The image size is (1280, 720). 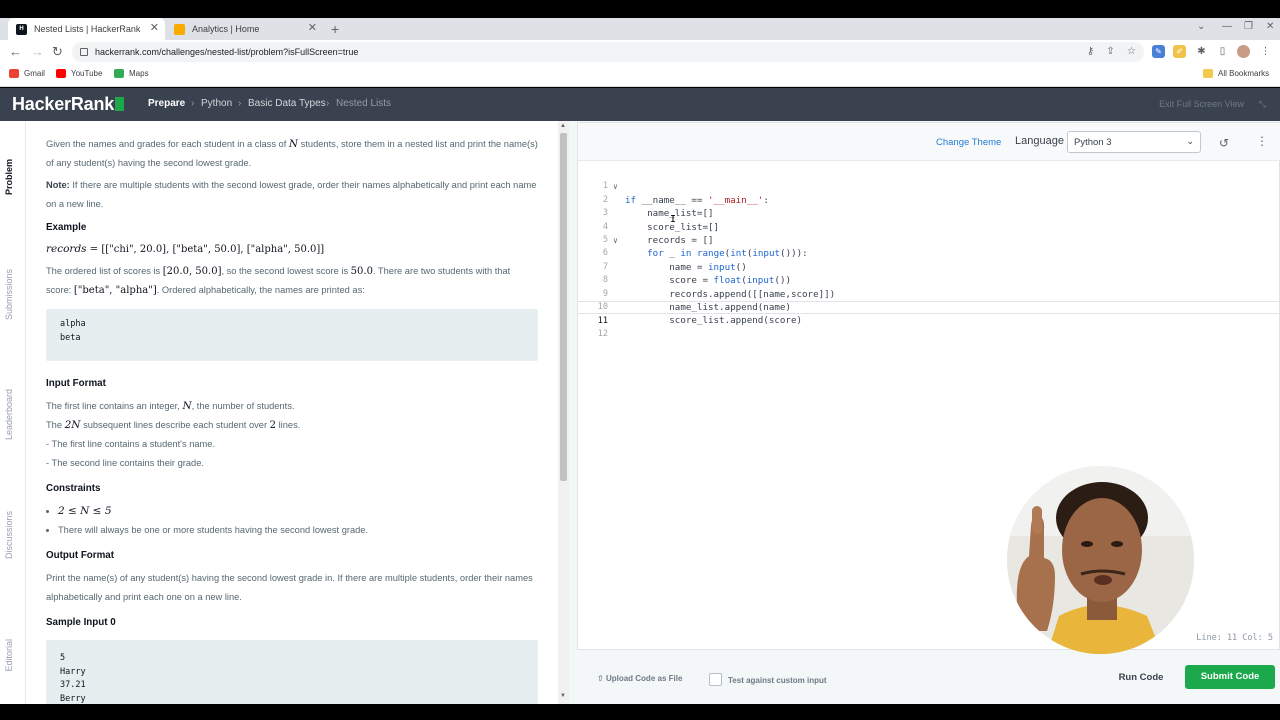 What do you see at coordinates (696, 300) in the screenshot?
I see `code-line: 9 name_list.append(name)` at bounding box center [696, 300].